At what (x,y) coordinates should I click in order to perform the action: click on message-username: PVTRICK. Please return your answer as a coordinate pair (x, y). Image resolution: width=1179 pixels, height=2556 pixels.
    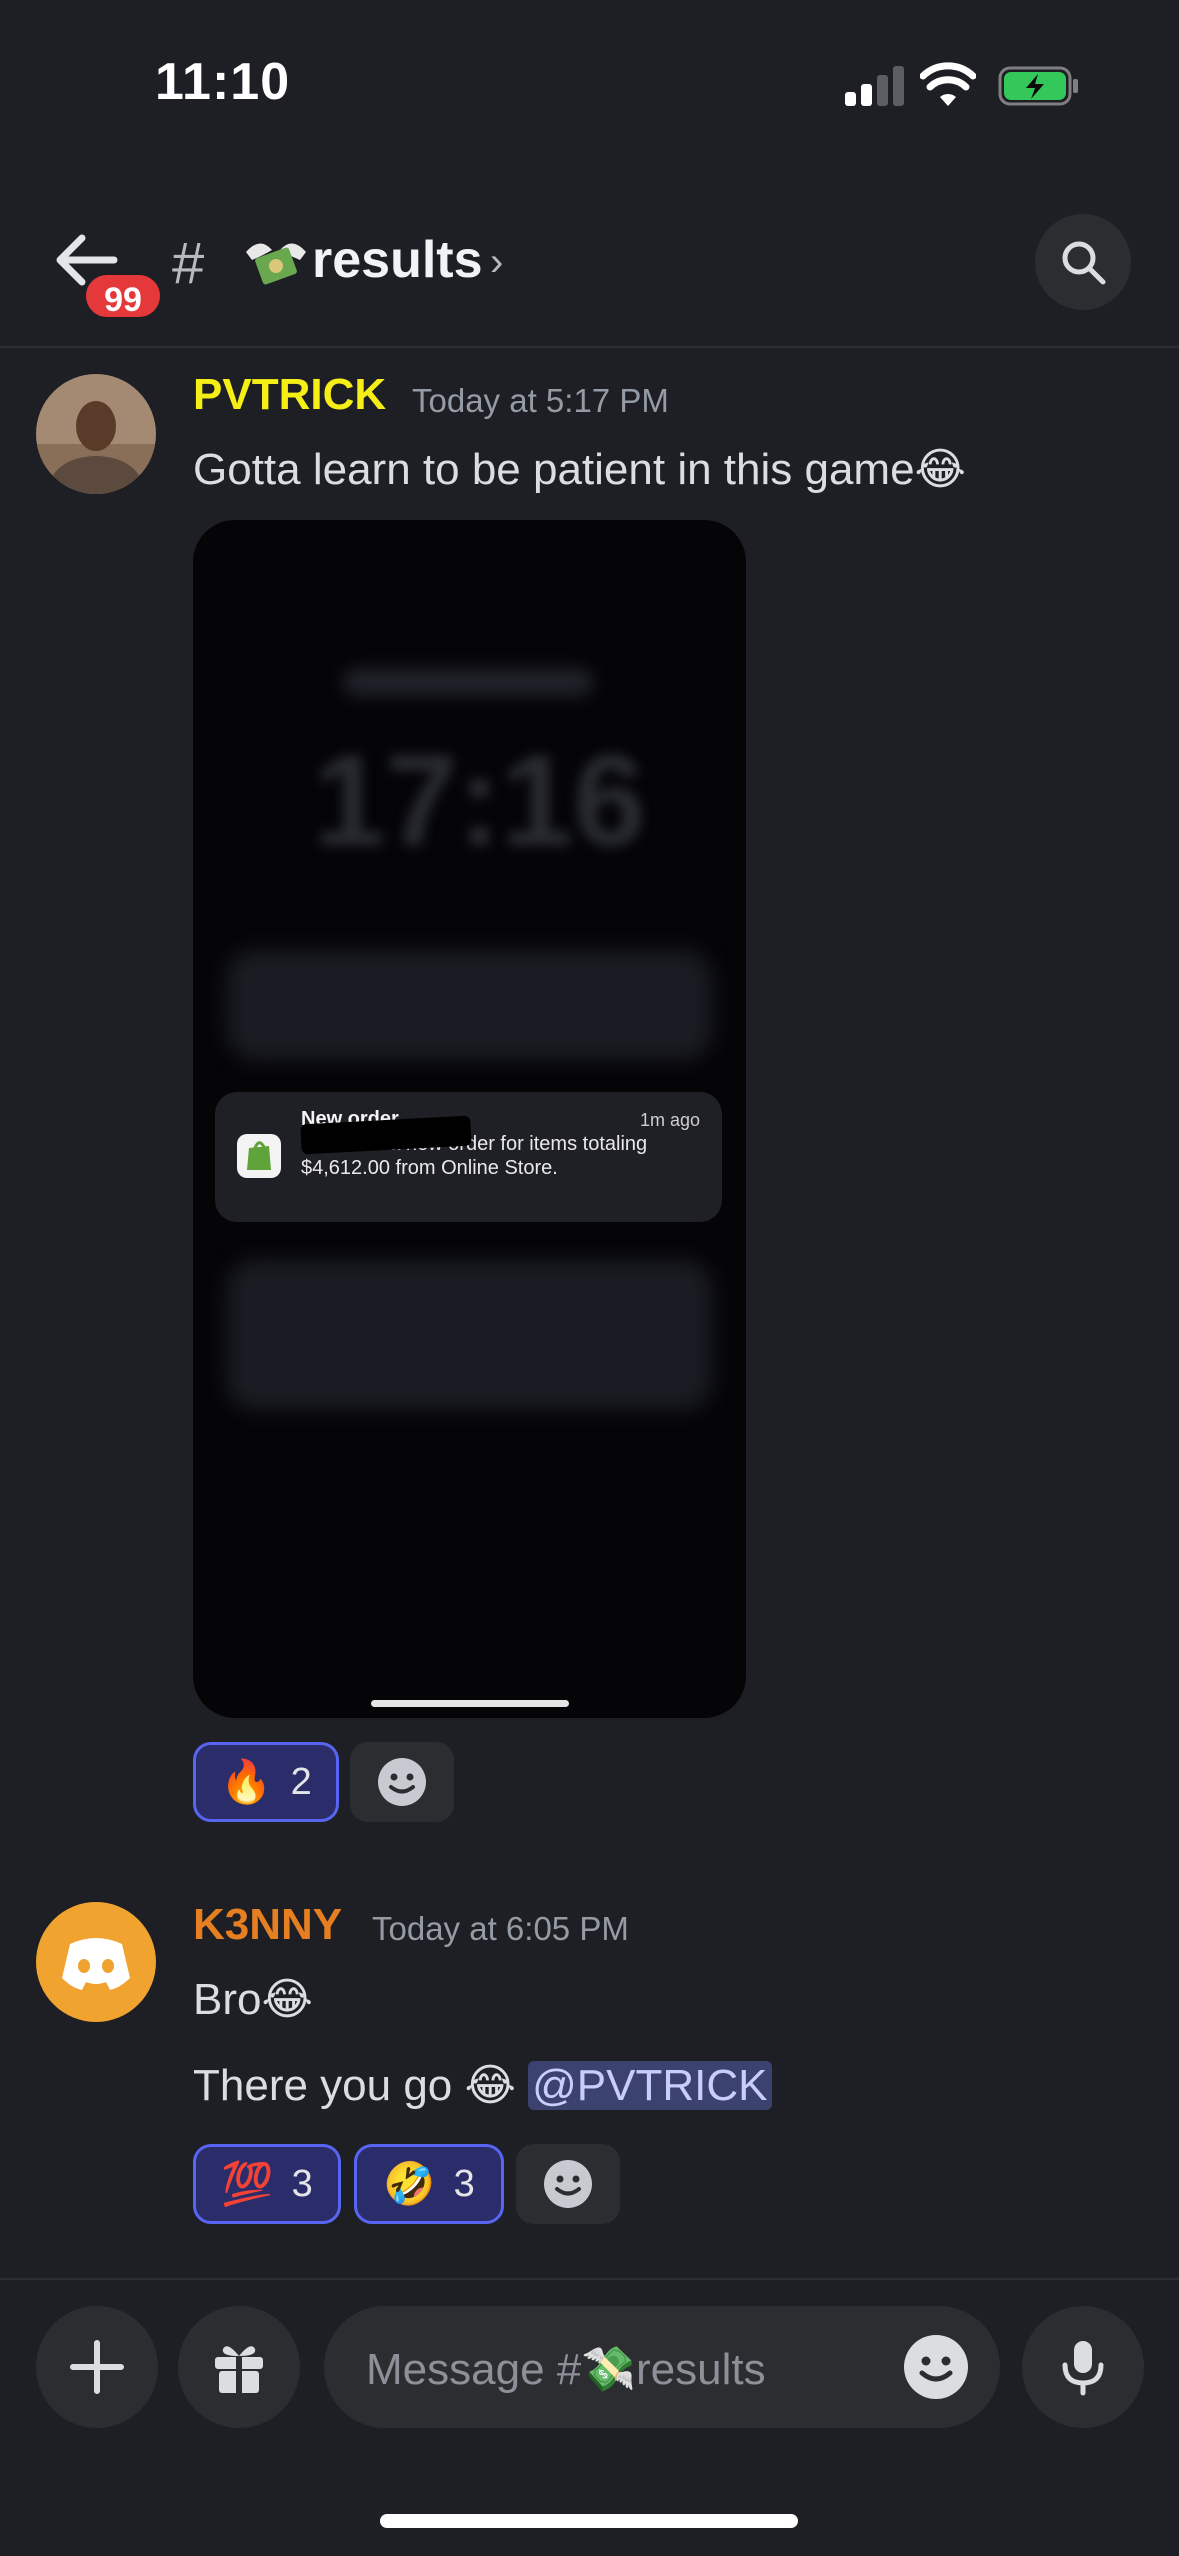
    Looking at the image, I should click on (289, 395).